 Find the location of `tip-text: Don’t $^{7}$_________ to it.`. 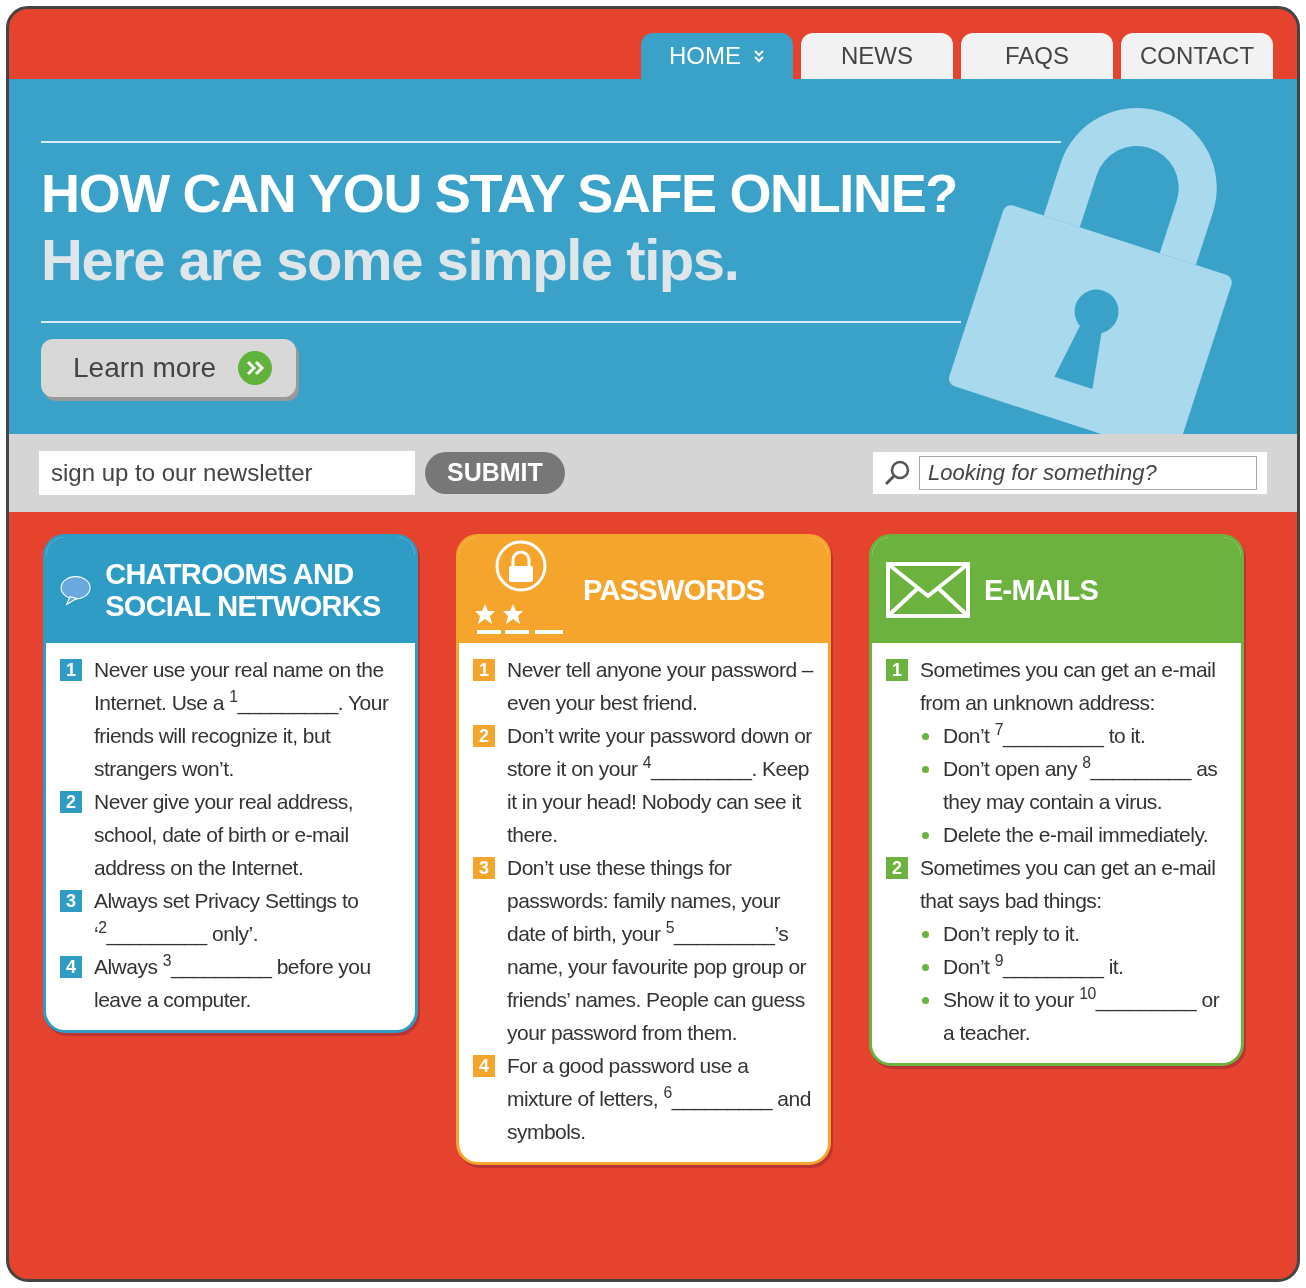

tip-text: Don’t $^{7}$_________ to it. is located at coordinates (1044, 735).